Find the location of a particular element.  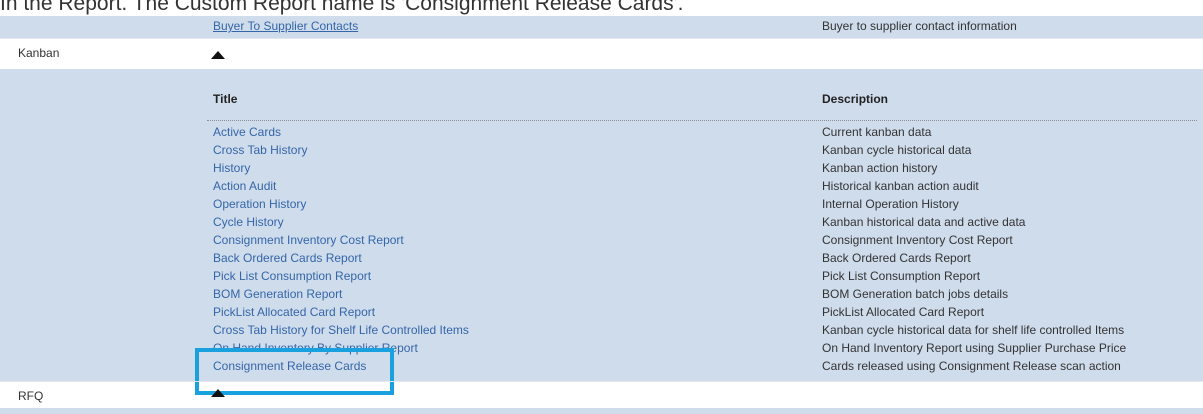

rfq-bottom-strip is located at coordinates (601, 411).